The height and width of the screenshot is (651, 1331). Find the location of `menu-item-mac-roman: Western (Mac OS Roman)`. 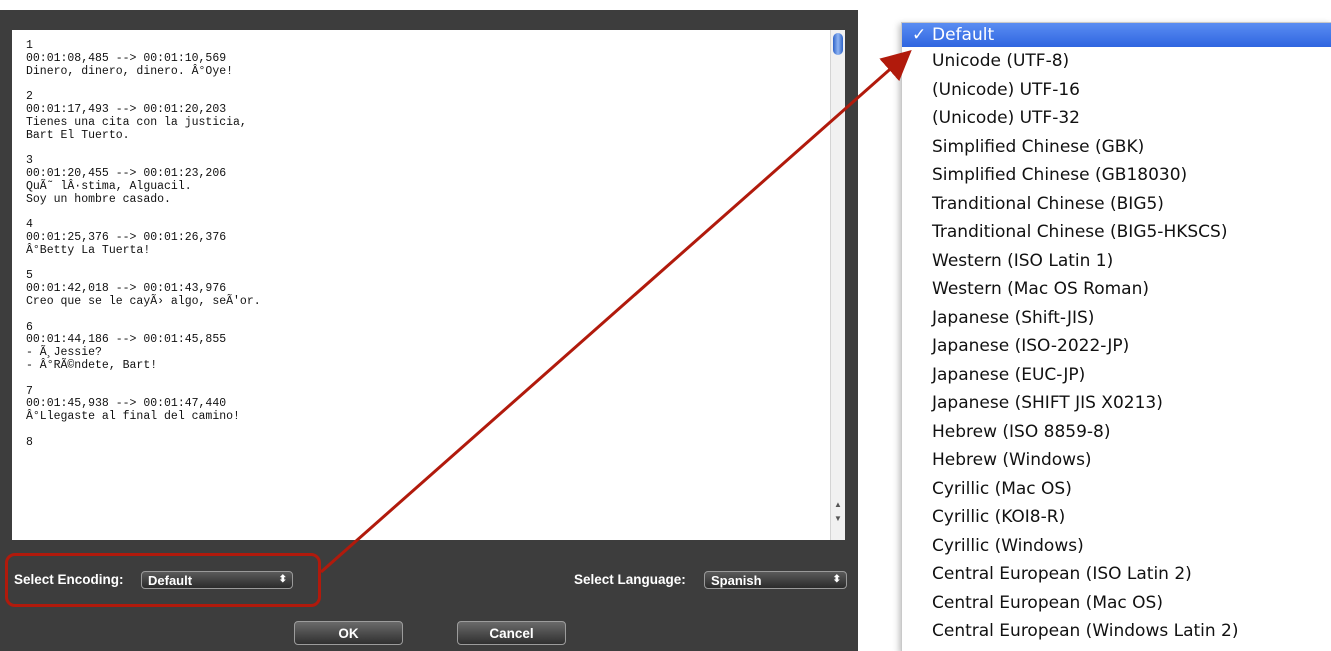

menu-item-mac-roman: Western (Mac OS Roman) is located at coordinates (1116, 289).